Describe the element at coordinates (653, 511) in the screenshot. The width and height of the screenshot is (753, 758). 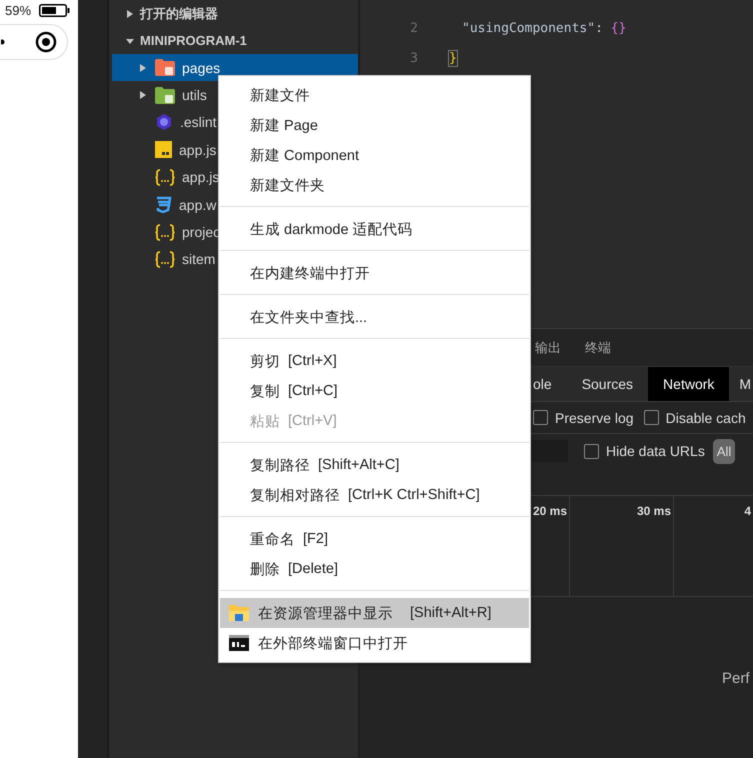
I see `timeline-tick: 30 ms` at that location.